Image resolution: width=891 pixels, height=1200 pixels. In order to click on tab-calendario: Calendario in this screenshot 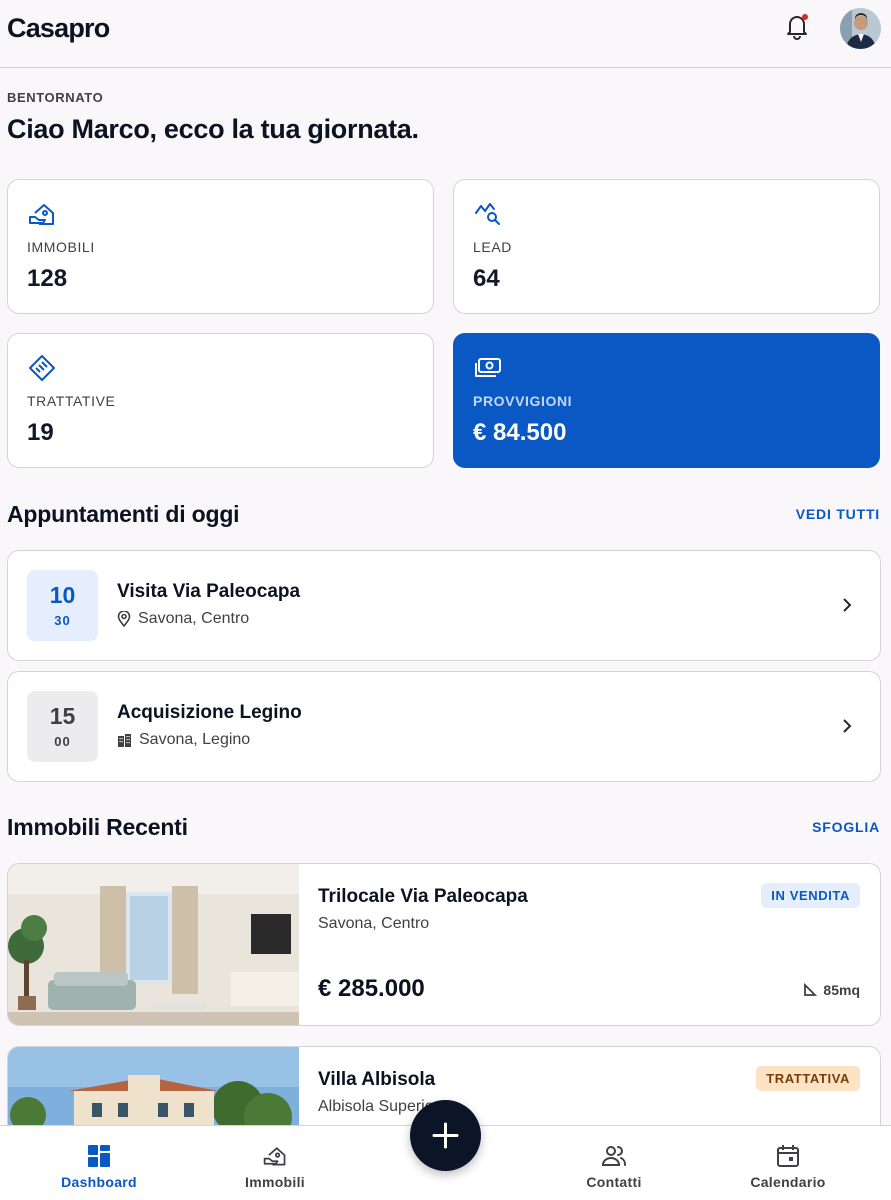, I will do `click(788, 1163)`.